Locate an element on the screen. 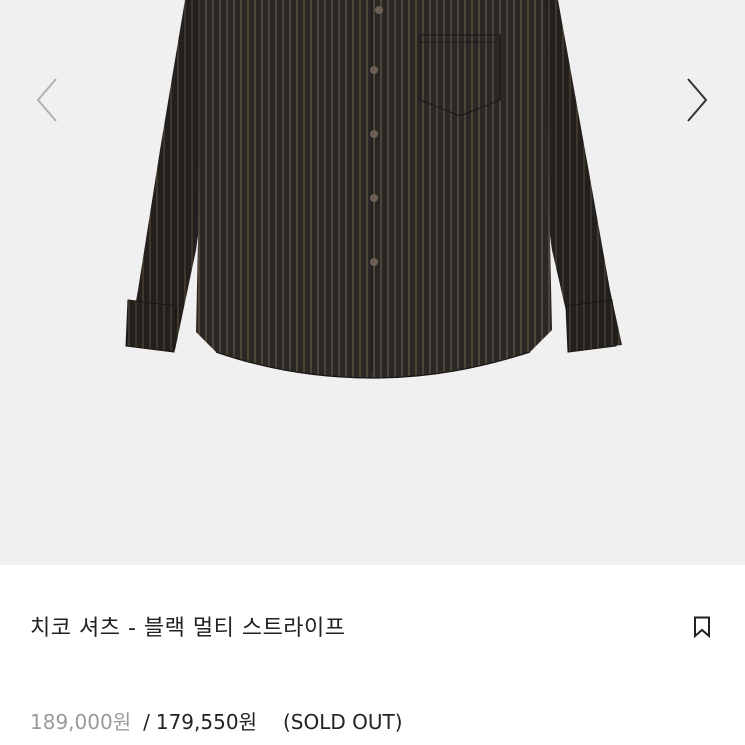 This screenshot has height=745, width=745. stock-status: (SOLD OUT) is located at coordinates (342, 722).